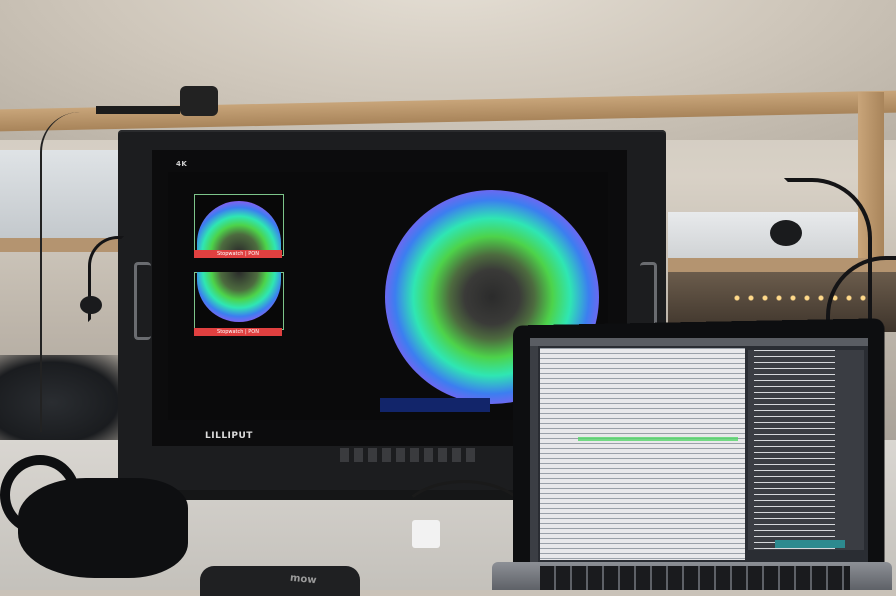  What do you see at coordinates (534, 454) in the screenshot?
I see `laptop-side-panel` at bounding box center [534, 454].